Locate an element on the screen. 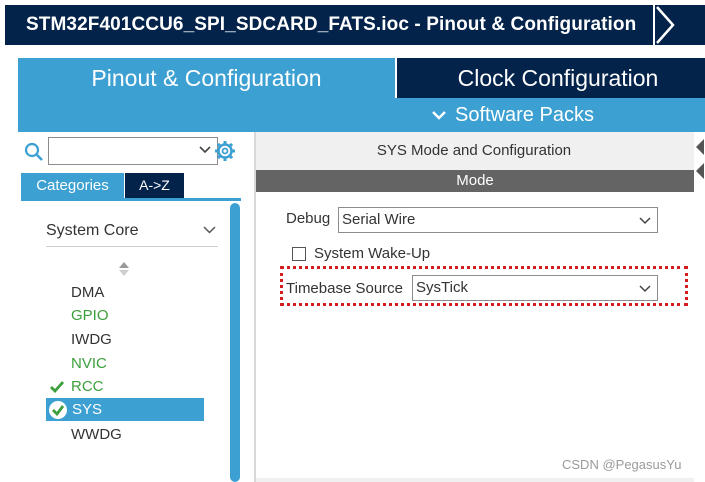  panel-collapse-arrows-icon is located at coordinates (699, 165).